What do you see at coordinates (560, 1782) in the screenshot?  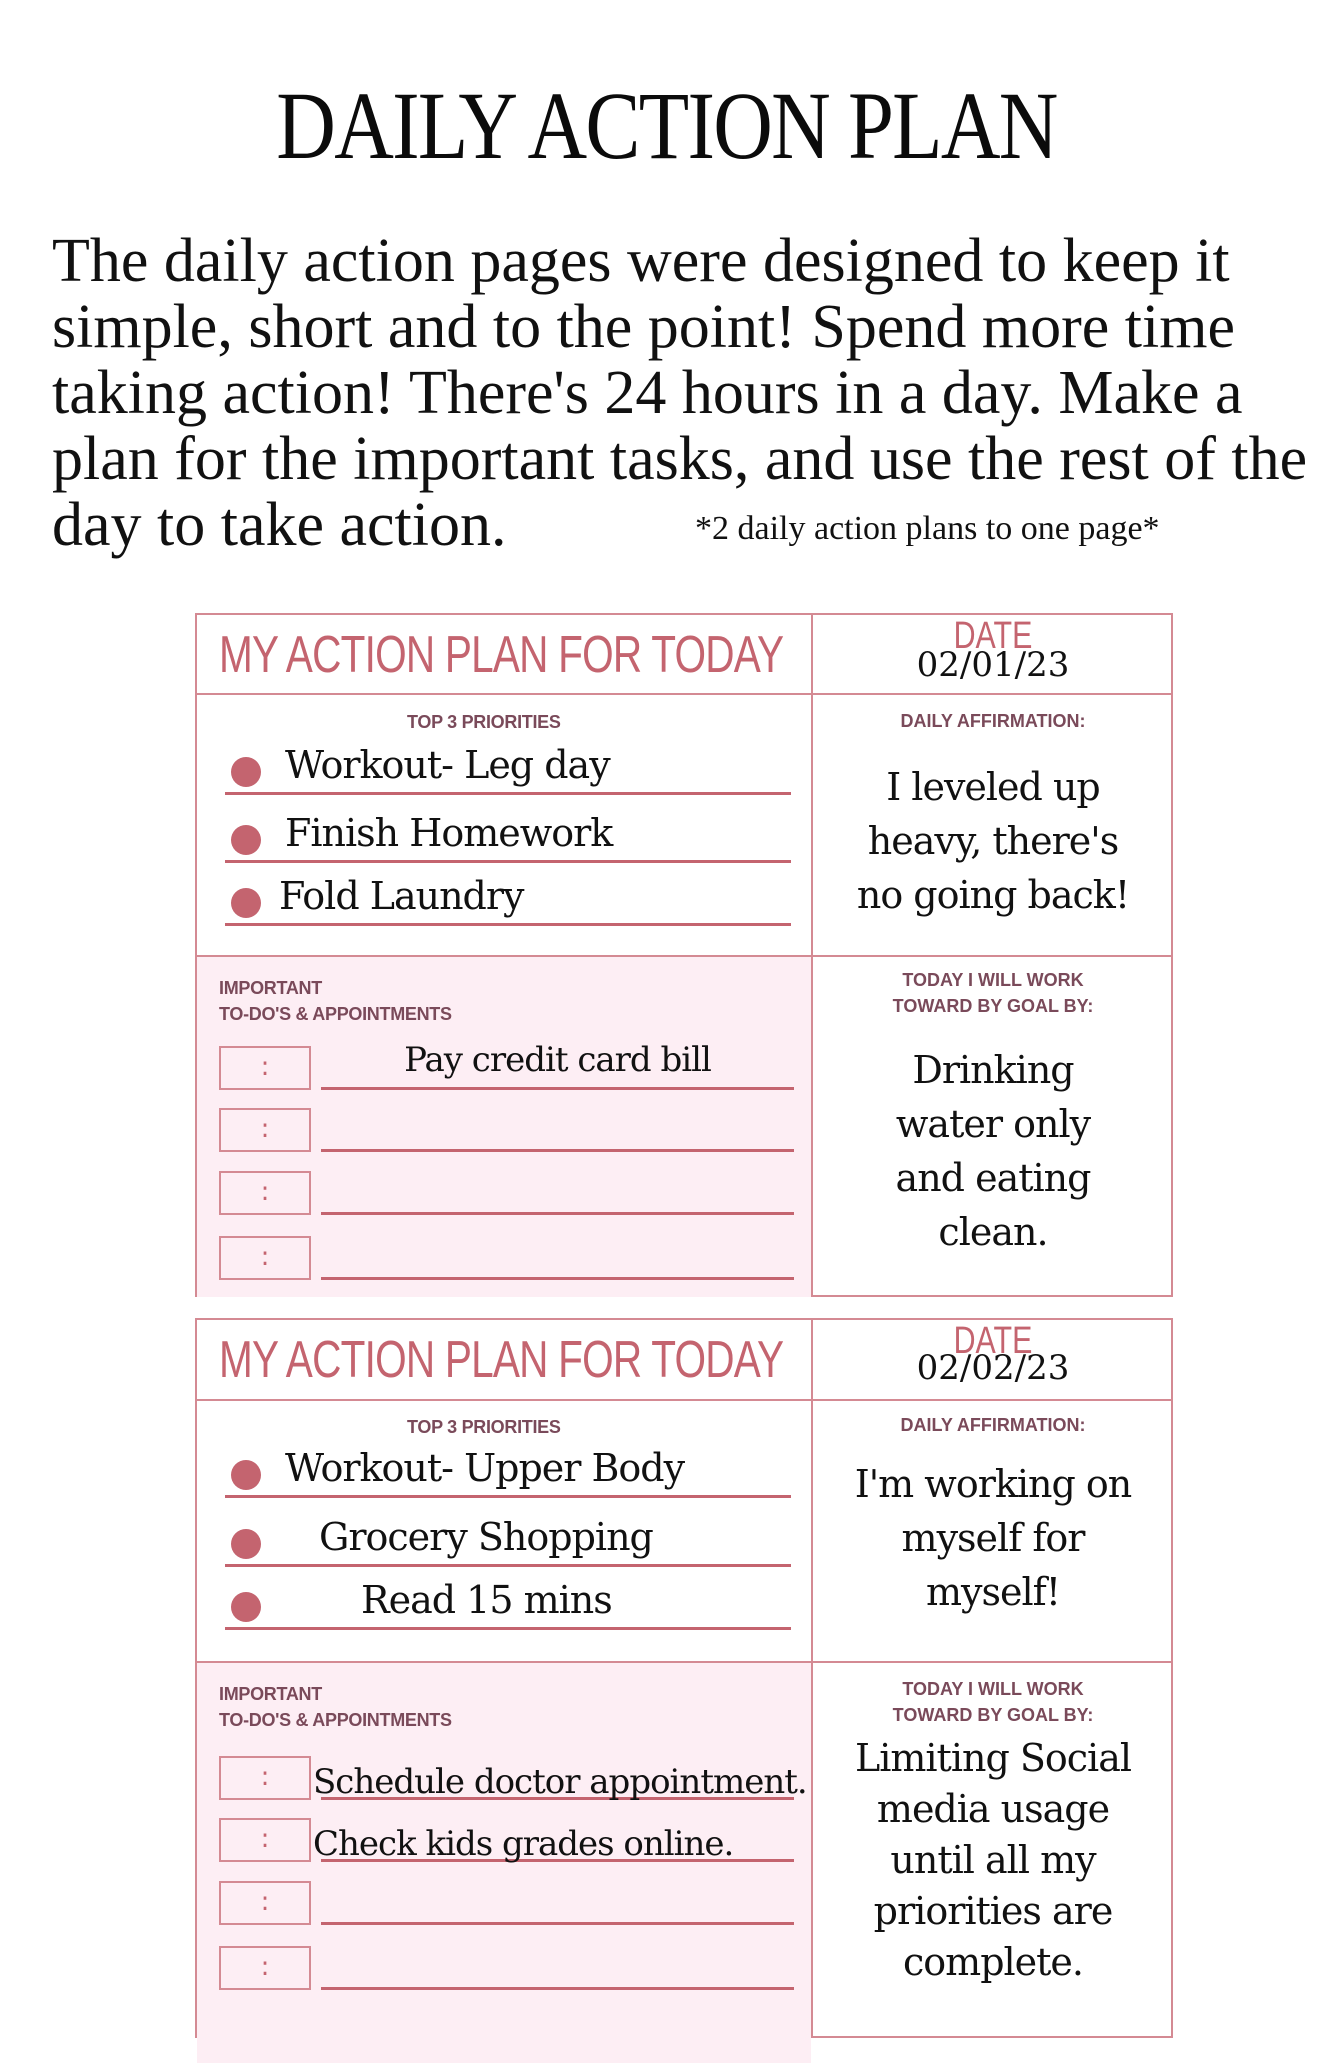 I see `todo-text: Schedule doctor appointment.` at bounding box center [560, 1782].